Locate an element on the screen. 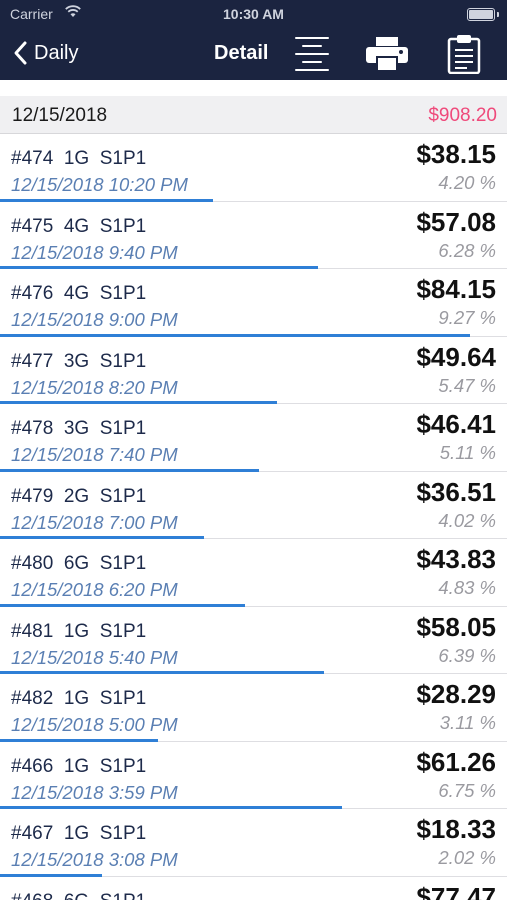 This screenshot has width=507, height=900. item-datetime: 12/15/2018 6:20 PM is located at coordinates (94, 589).